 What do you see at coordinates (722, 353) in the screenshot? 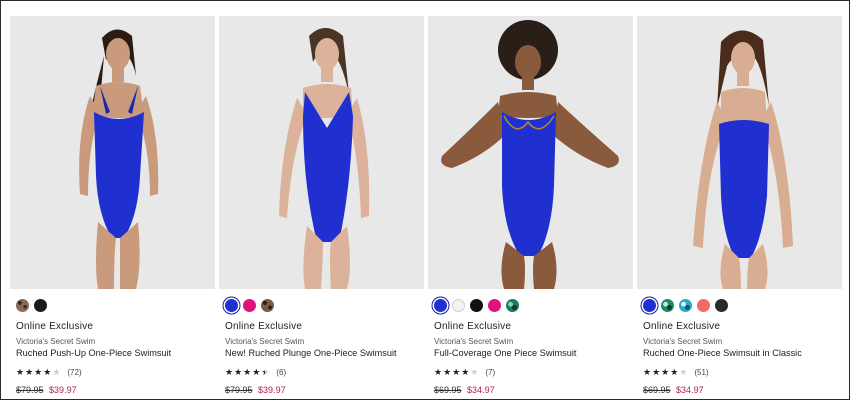
I see `product-name: Ruched One-Piece Swimsuit in Classic` at bounding box center [722, 353].